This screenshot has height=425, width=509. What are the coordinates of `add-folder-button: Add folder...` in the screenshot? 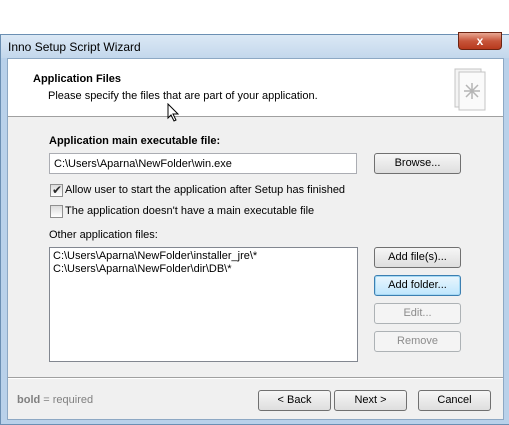 It's located at (417, 285).